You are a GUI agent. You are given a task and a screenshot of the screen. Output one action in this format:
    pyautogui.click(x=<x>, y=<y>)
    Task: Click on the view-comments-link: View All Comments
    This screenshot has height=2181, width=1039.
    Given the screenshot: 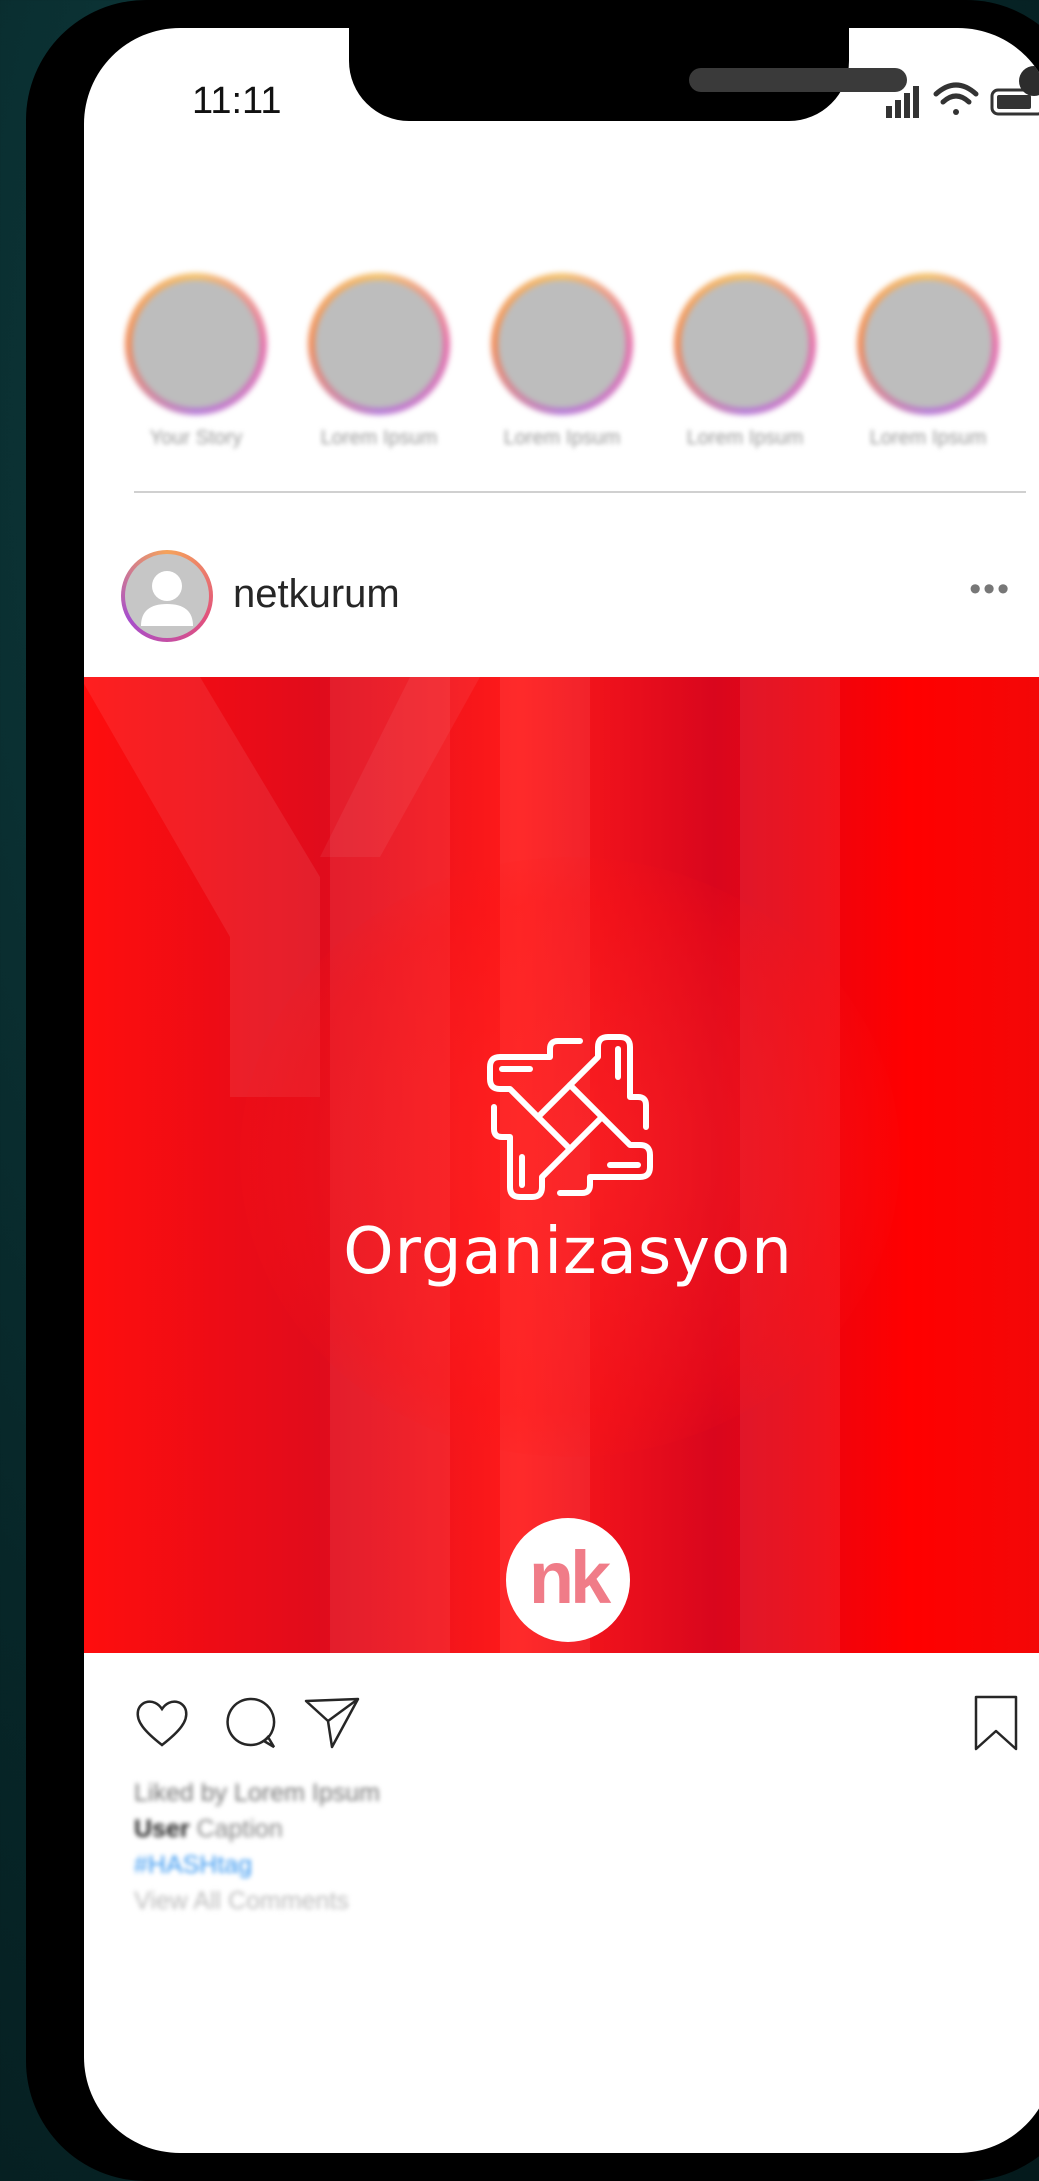 What is the action you would take?
    pyautogui.click(x=257, y=1901)
    